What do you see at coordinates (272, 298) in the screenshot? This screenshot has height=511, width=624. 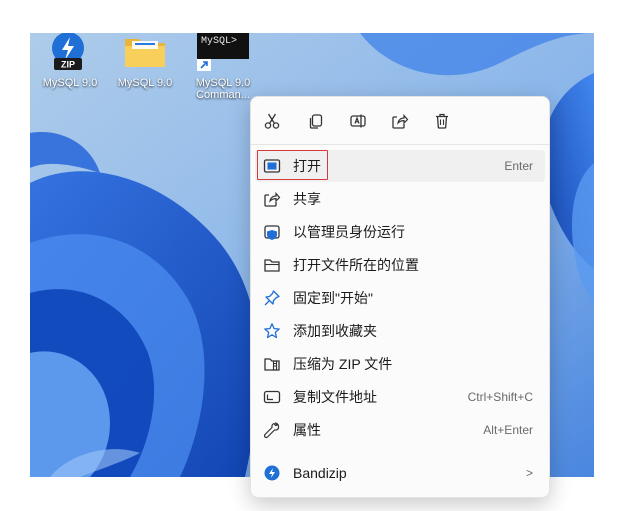 I see `pin-icon` at bounding box center [272, 298].